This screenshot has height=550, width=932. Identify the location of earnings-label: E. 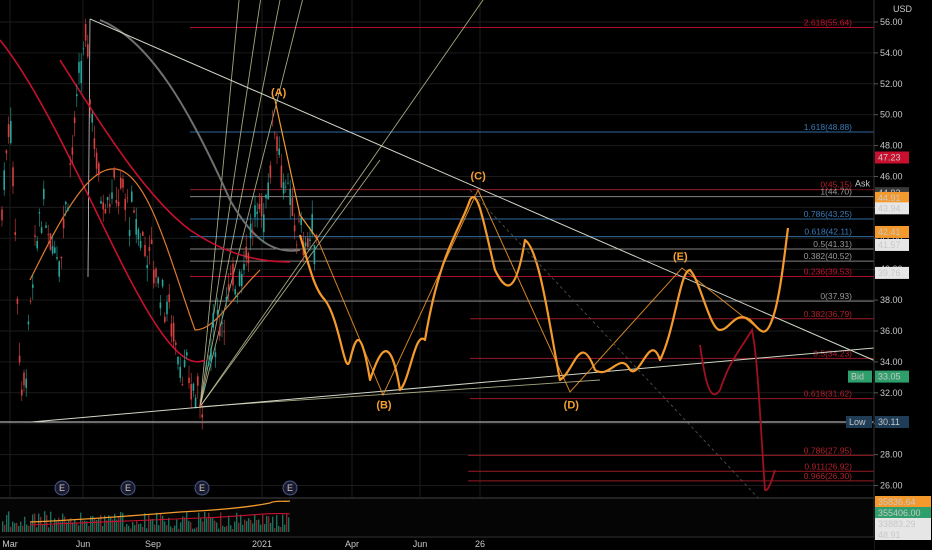
(128, 488).